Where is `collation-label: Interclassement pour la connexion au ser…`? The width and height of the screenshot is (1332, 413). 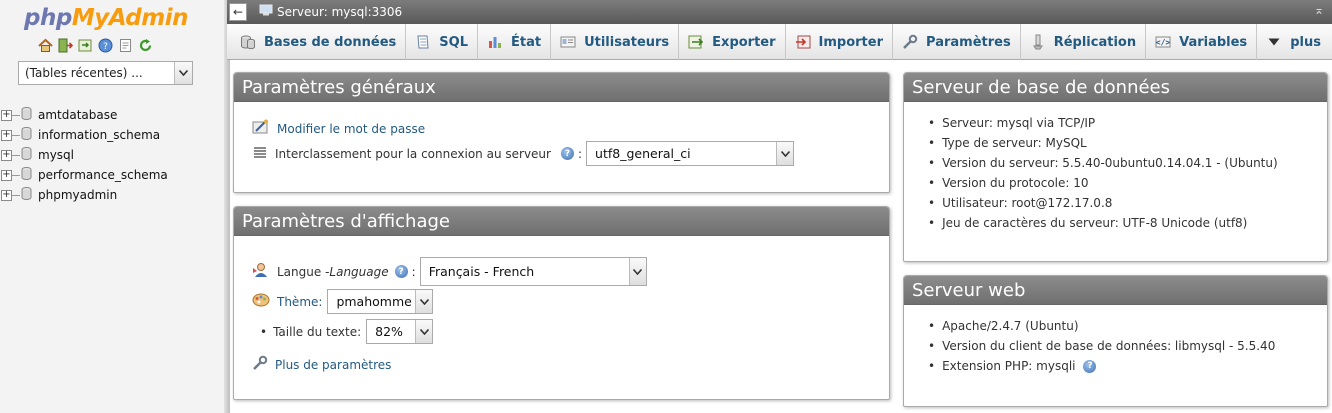
collation-label: Interclassement pour la connexion au ser… is located at coordinates (413, 153).